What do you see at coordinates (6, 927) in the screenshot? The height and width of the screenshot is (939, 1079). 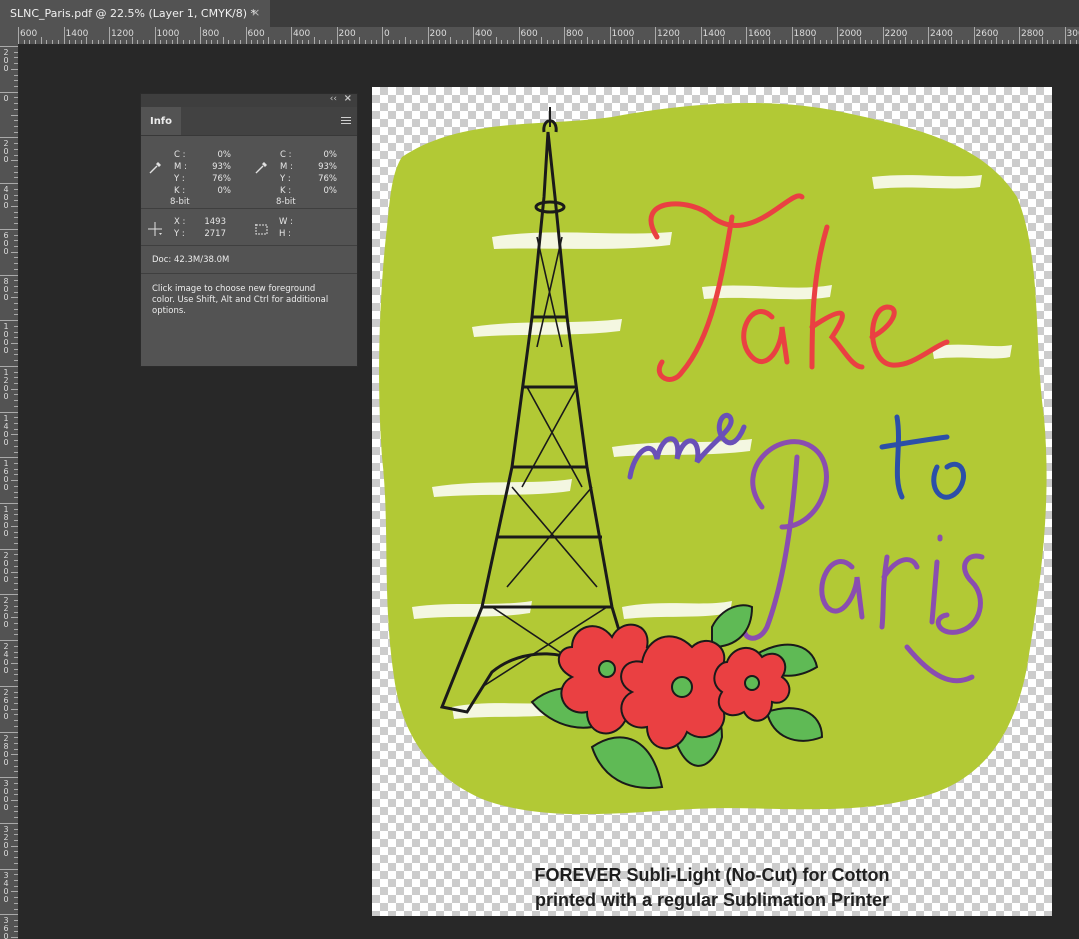 I see `ruler-label: 3600` at bounding box center [6, 927].